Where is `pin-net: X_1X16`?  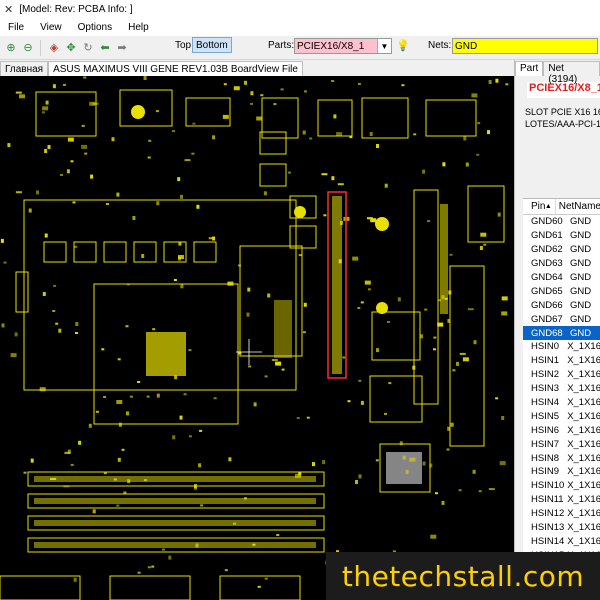
pin-net: X_1X16 is located at coordinates (583, 458).